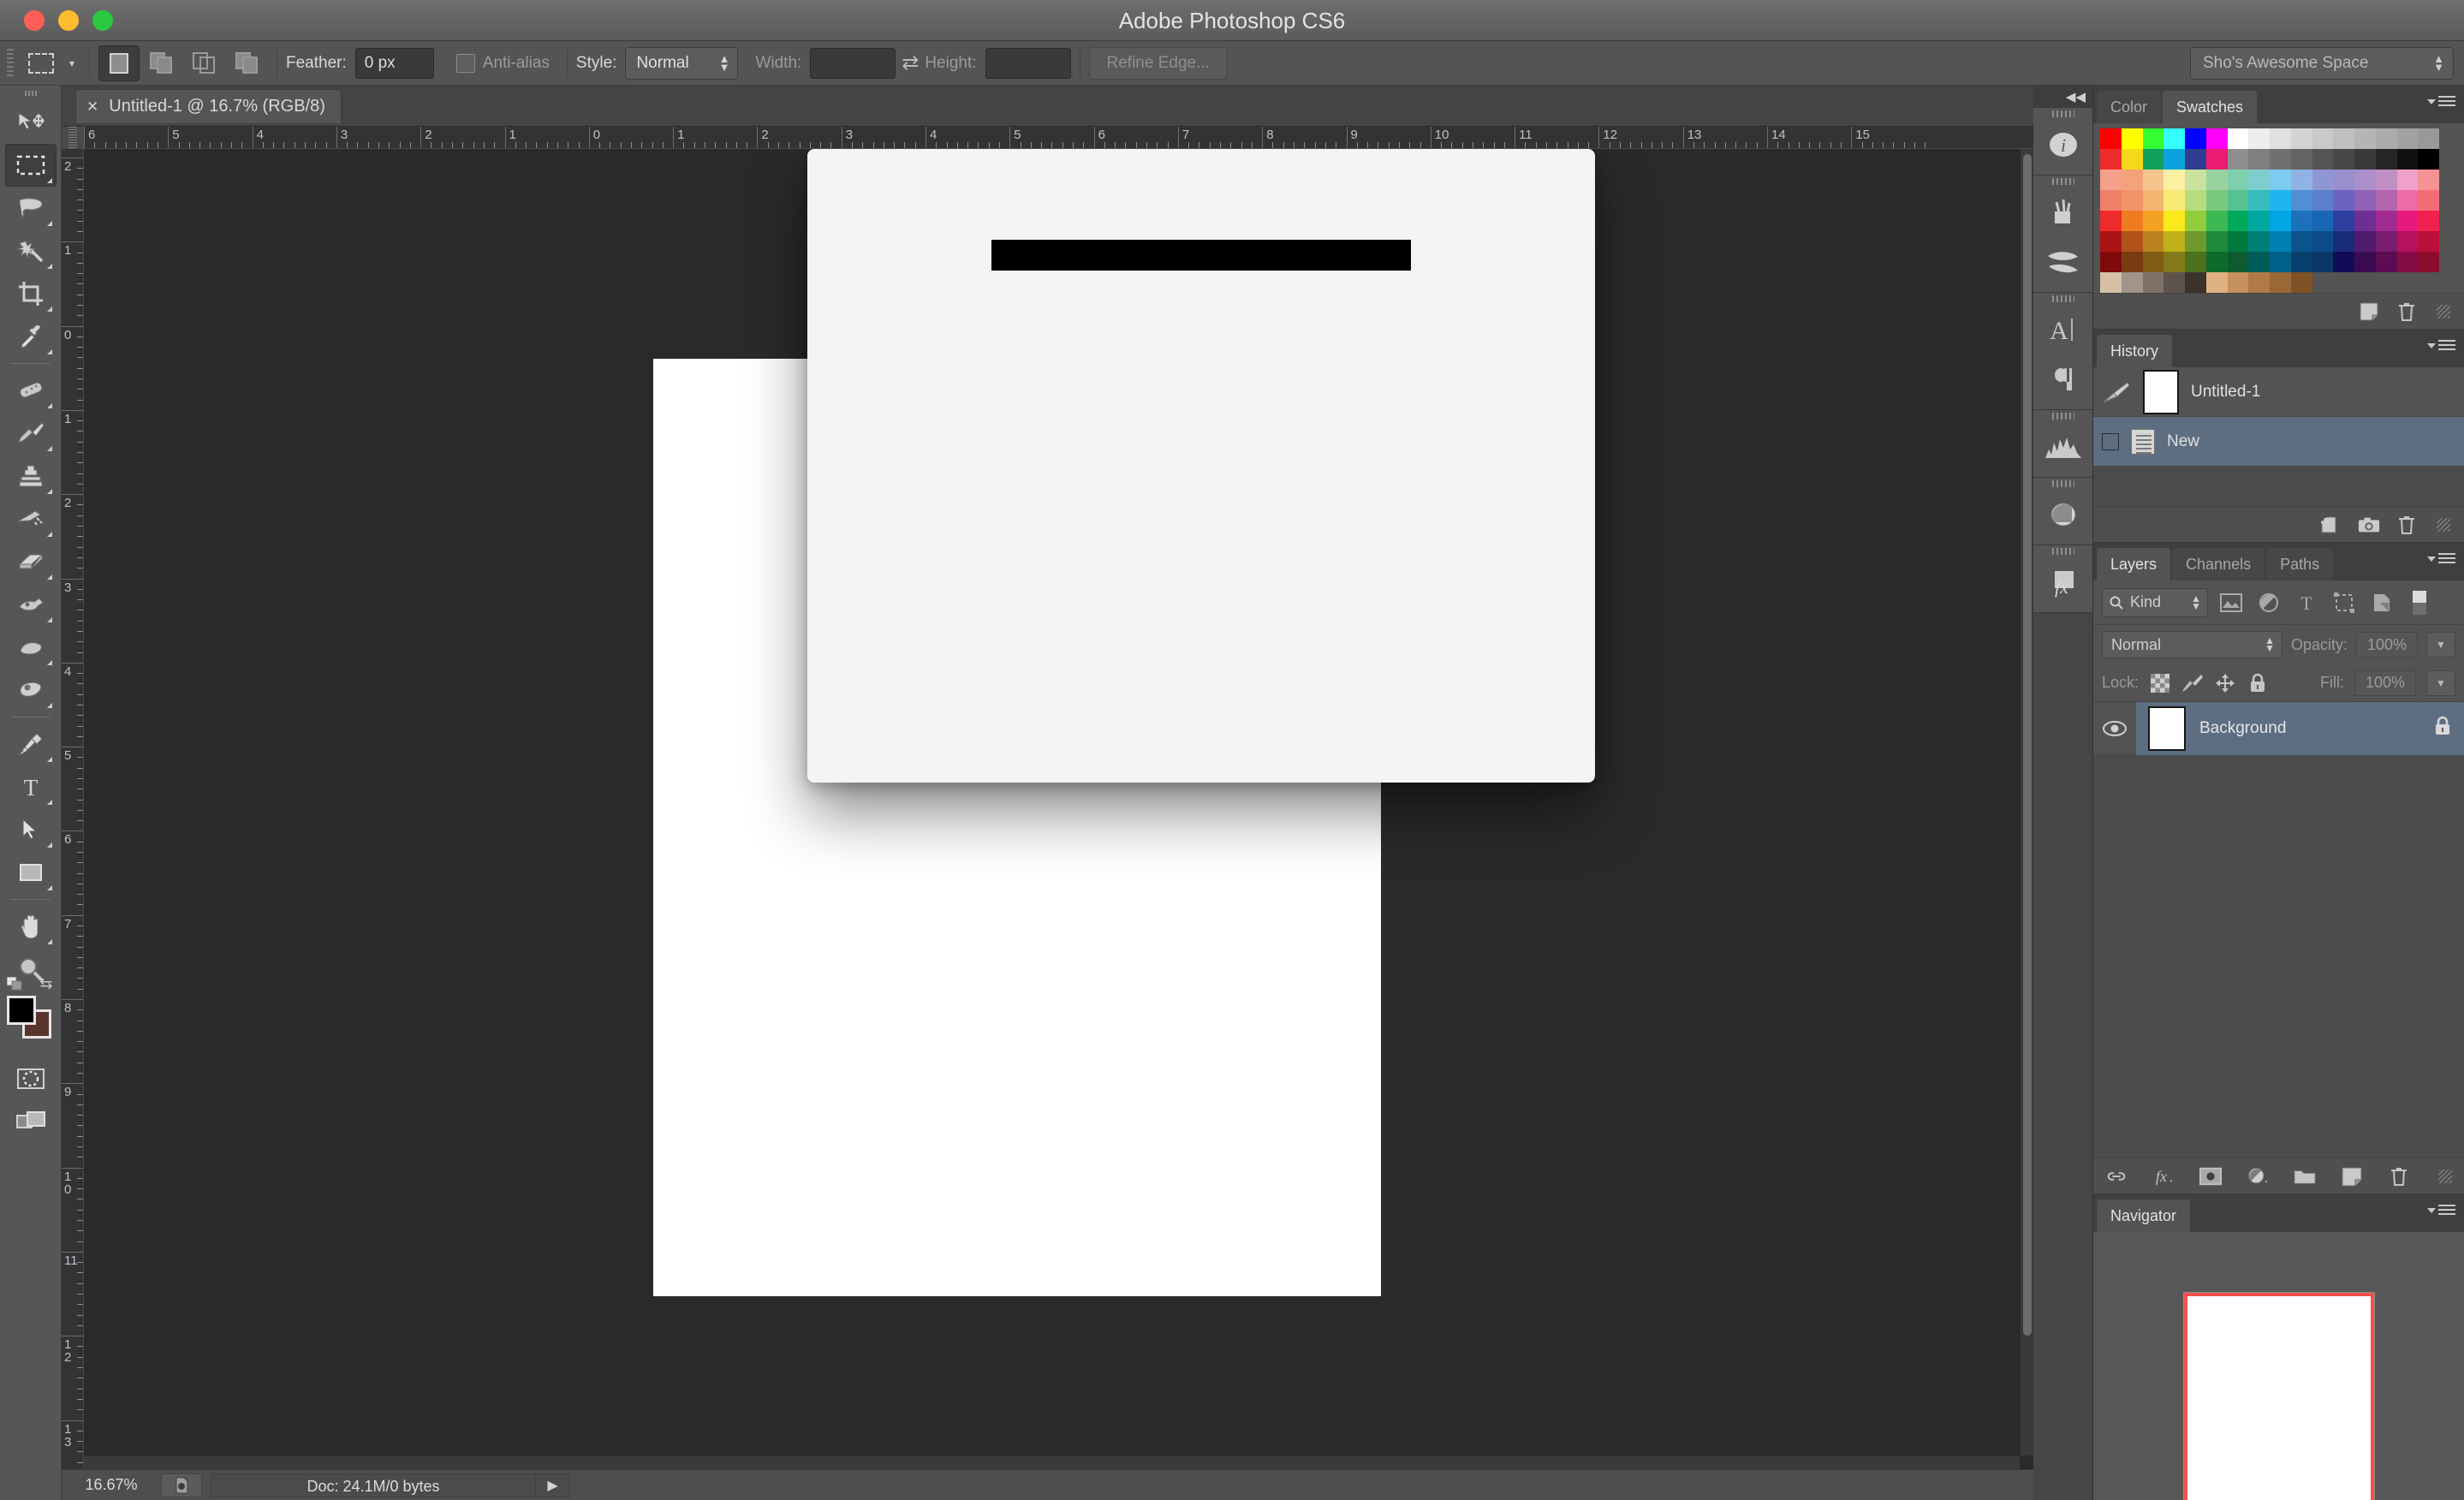 Image resolution: width=2464 pixels, height=1500 pixels. What do you see at coordinates (21, 1010) in the screenshot?
I see `foreground-color-swatch` at bounding box center [21, 1010].